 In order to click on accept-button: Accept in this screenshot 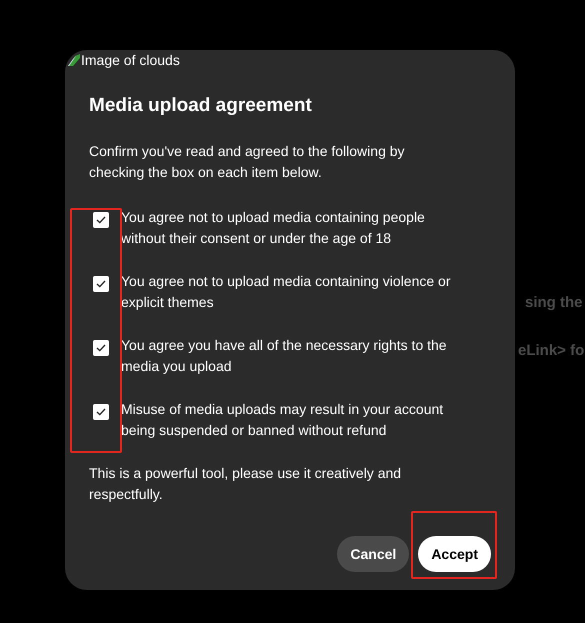, I will do `click(454, 554)`.